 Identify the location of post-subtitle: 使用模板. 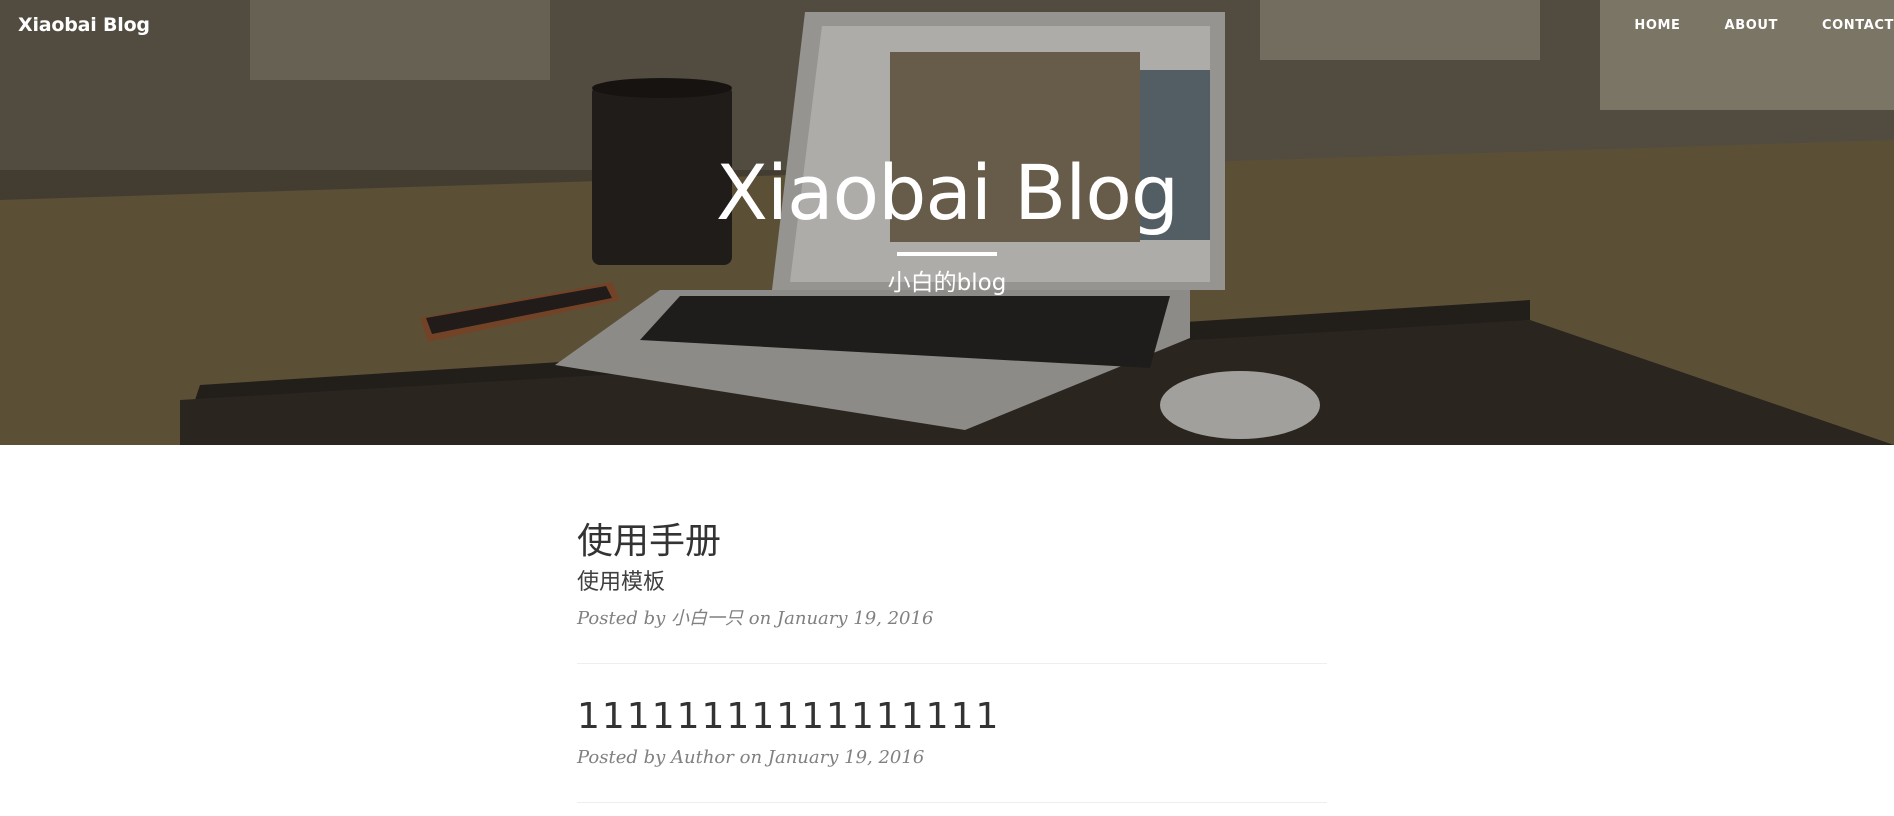
(621, 582).